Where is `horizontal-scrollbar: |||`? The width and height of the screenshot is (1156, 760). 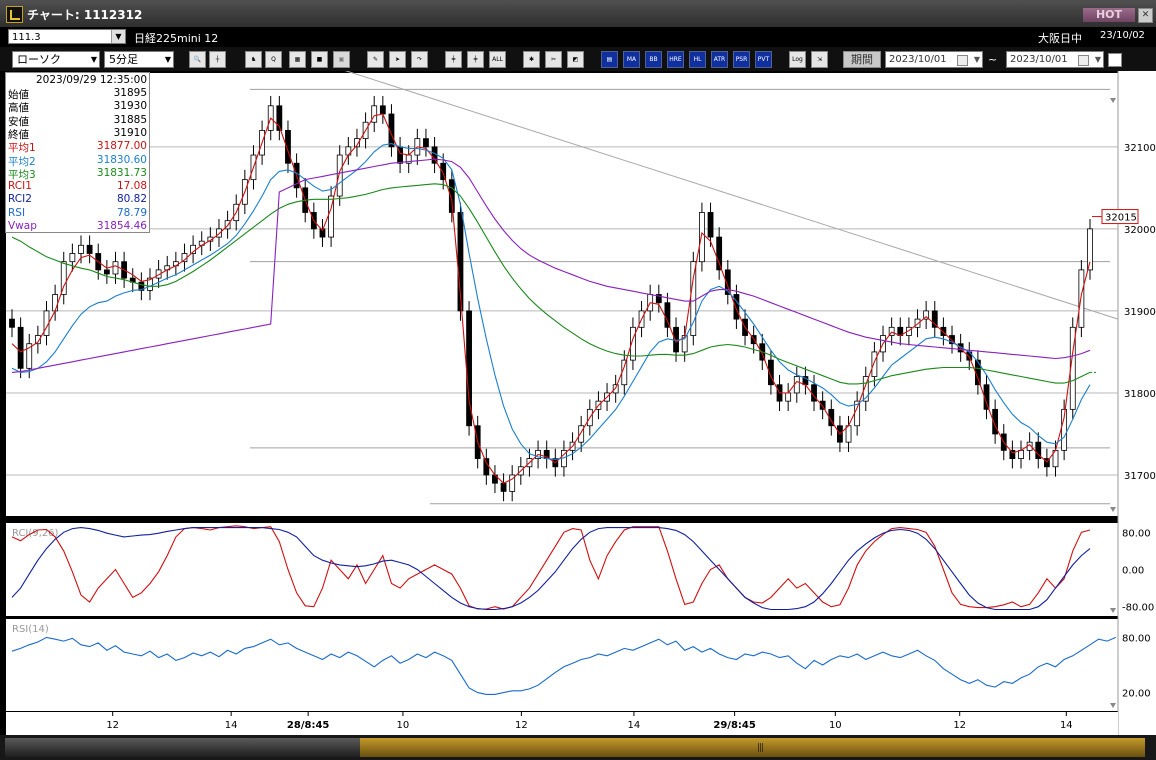
horizontal-scrollbar: ||| is located at coordinates (578, 747).